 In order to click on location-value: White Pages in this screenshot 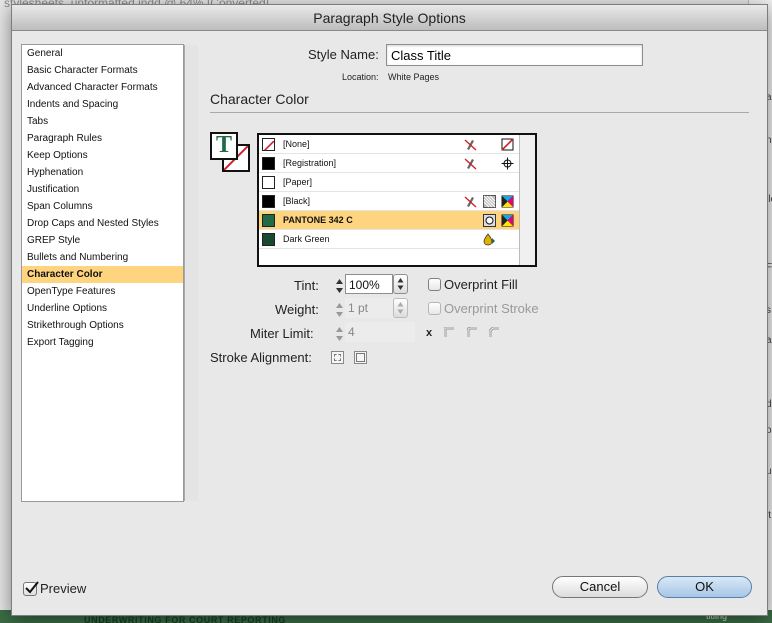, I will do `click(414, 77)`.